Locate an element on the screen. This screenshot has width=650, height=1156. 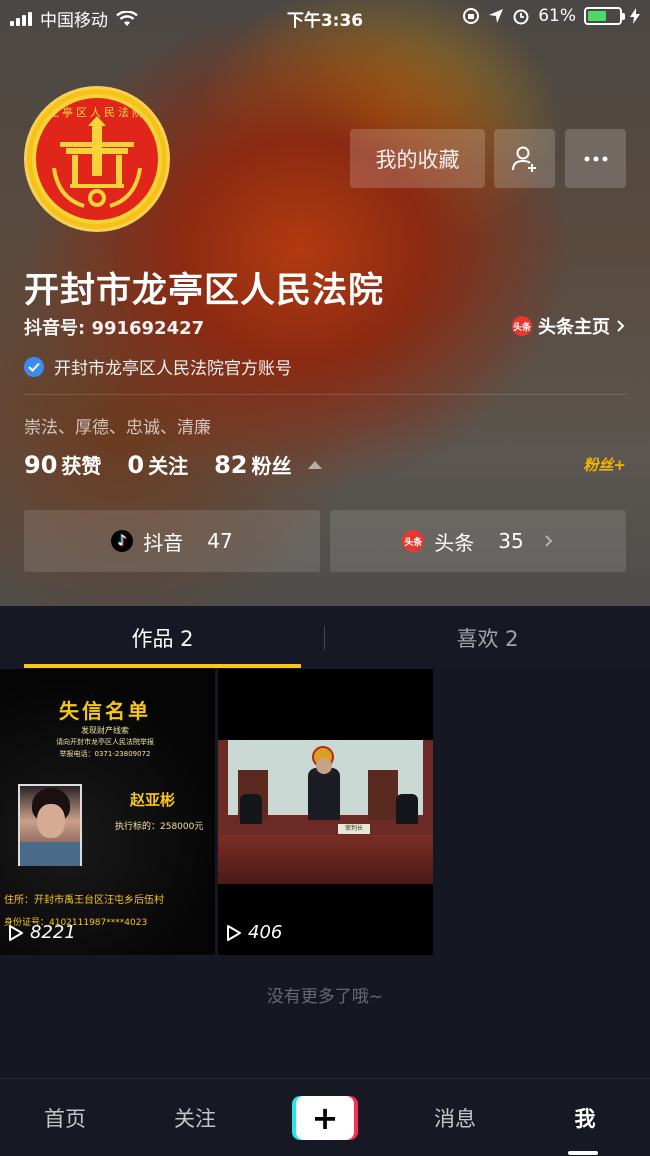
play-count: 8221 is located at coordinates (42, 932).